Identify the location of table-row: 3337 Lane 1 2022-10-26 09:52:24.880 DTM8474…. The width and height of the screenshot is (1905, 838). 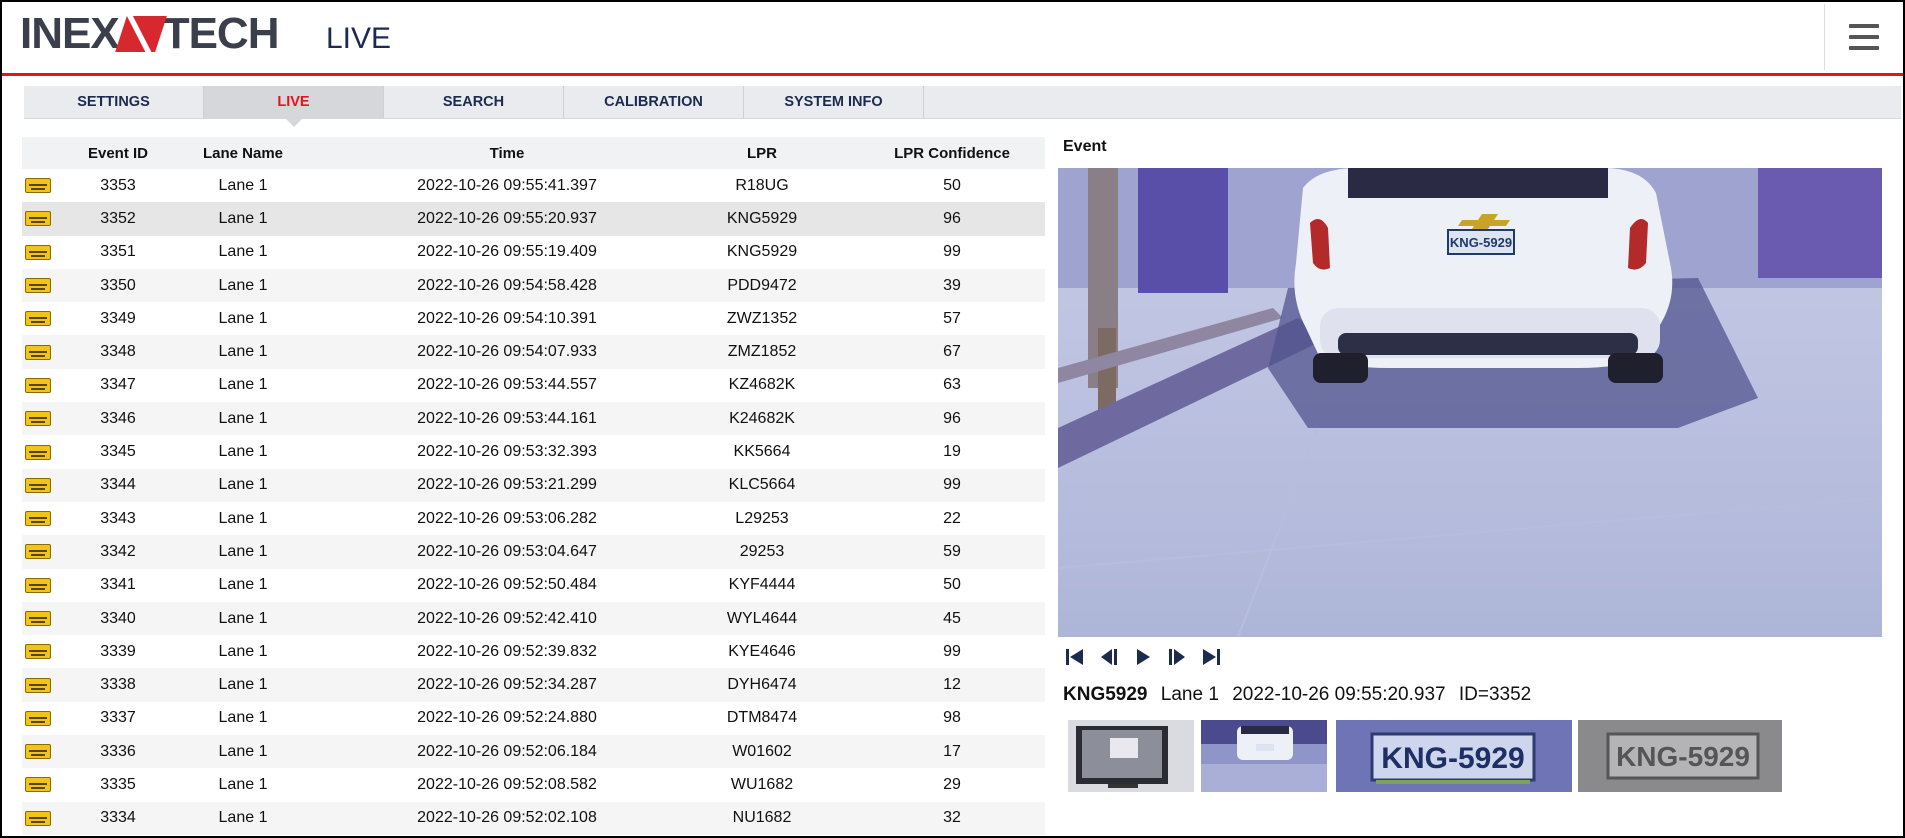
(533, 718).